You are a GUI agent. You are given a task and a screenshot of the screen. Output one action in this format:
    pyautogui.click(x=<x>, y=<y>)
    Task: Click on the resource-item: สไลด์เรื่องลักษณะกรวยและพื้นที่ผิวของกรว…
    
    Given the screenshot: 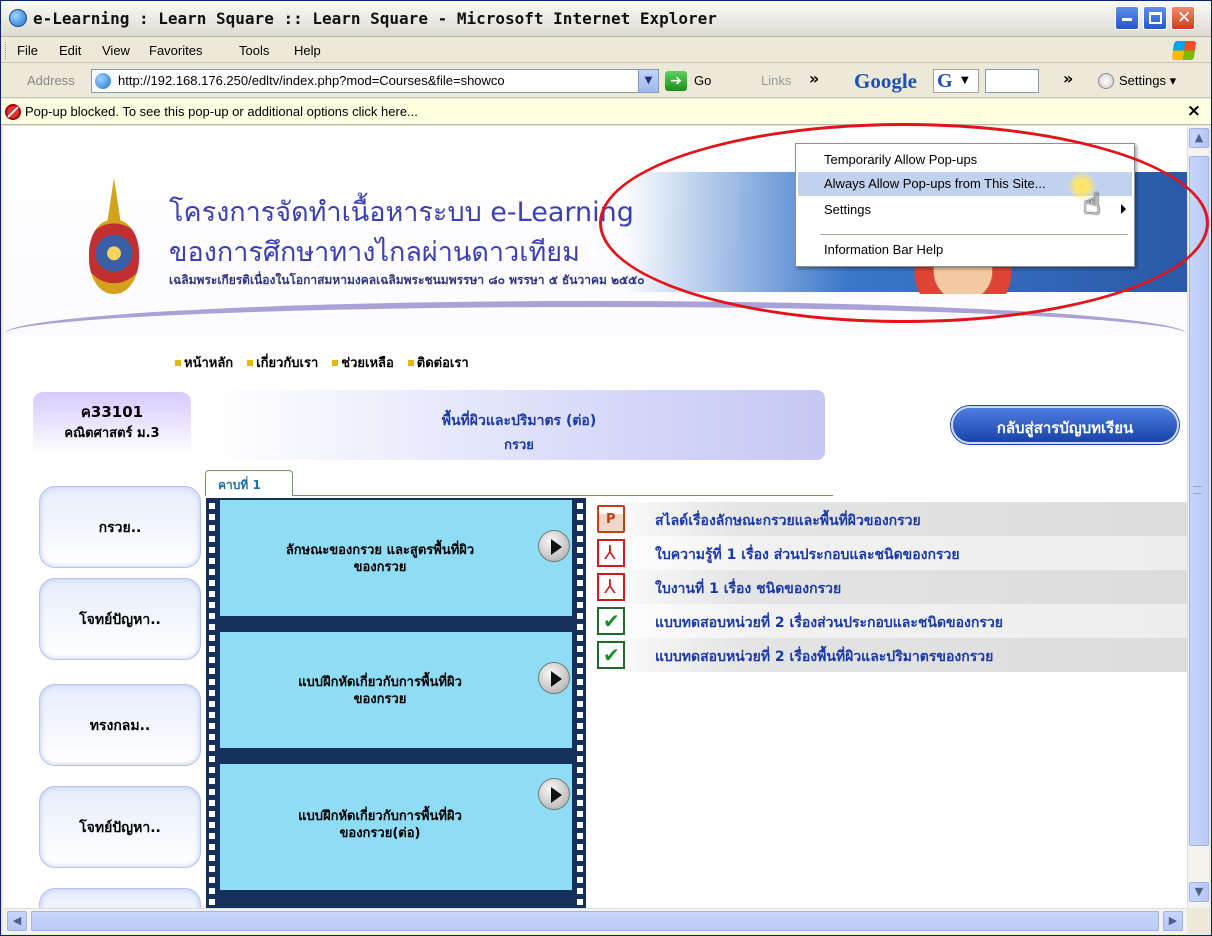 What is the action you would take?
    pyautogui.click(x=890, y=519)
    